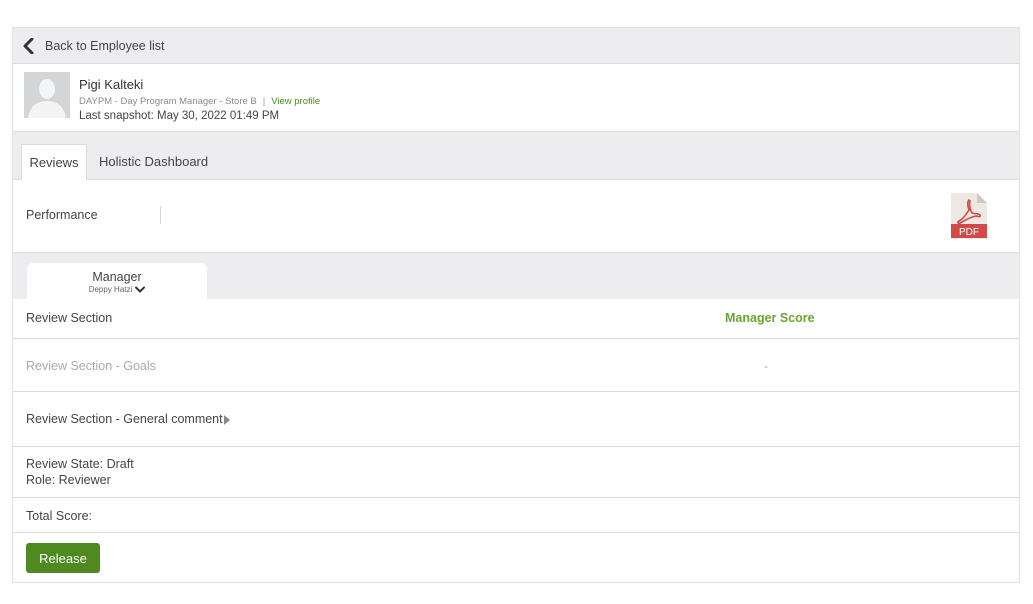 The width and height of the screenshot is (1033, 604). I want to click on back-label: Back to Employee list, so click(105, 45).